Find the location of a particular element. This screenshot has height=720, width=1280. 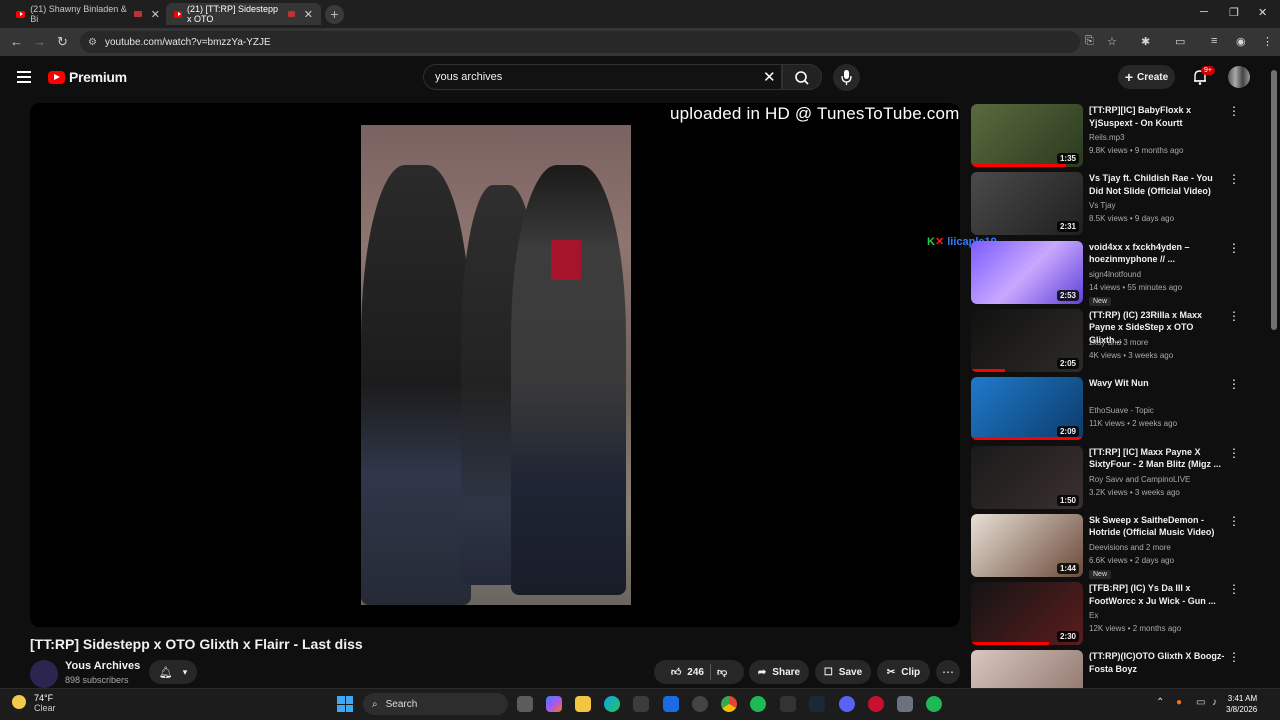

install-app-icon: ⎘ is located at coordinates (1089, 41).